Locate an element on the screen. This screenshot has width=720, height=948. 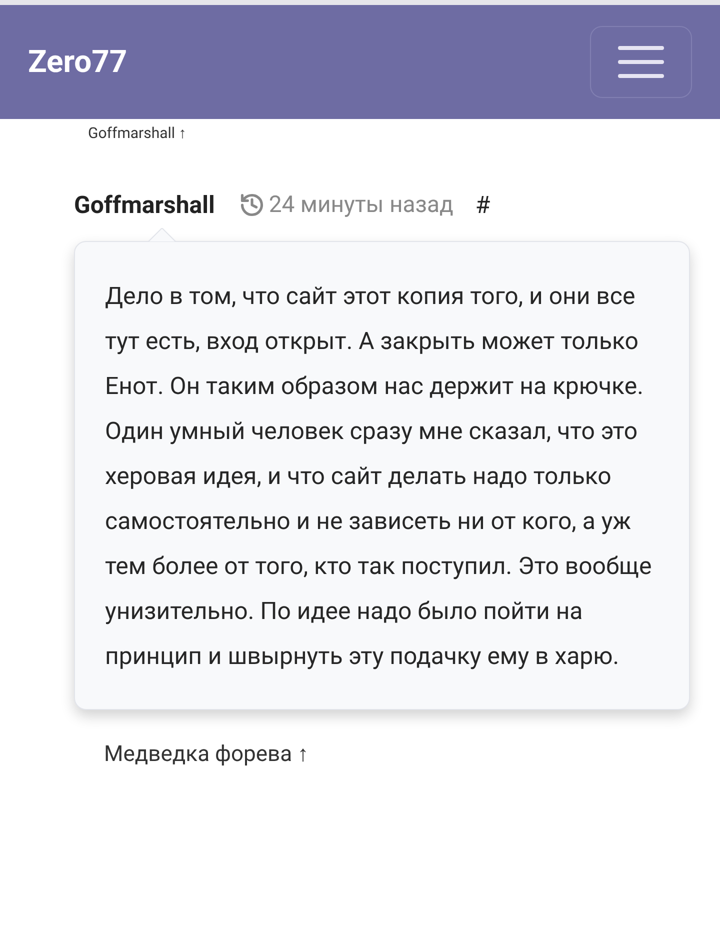
reply-link: Медведка форева ↑ is located at coordinates (206, 754).